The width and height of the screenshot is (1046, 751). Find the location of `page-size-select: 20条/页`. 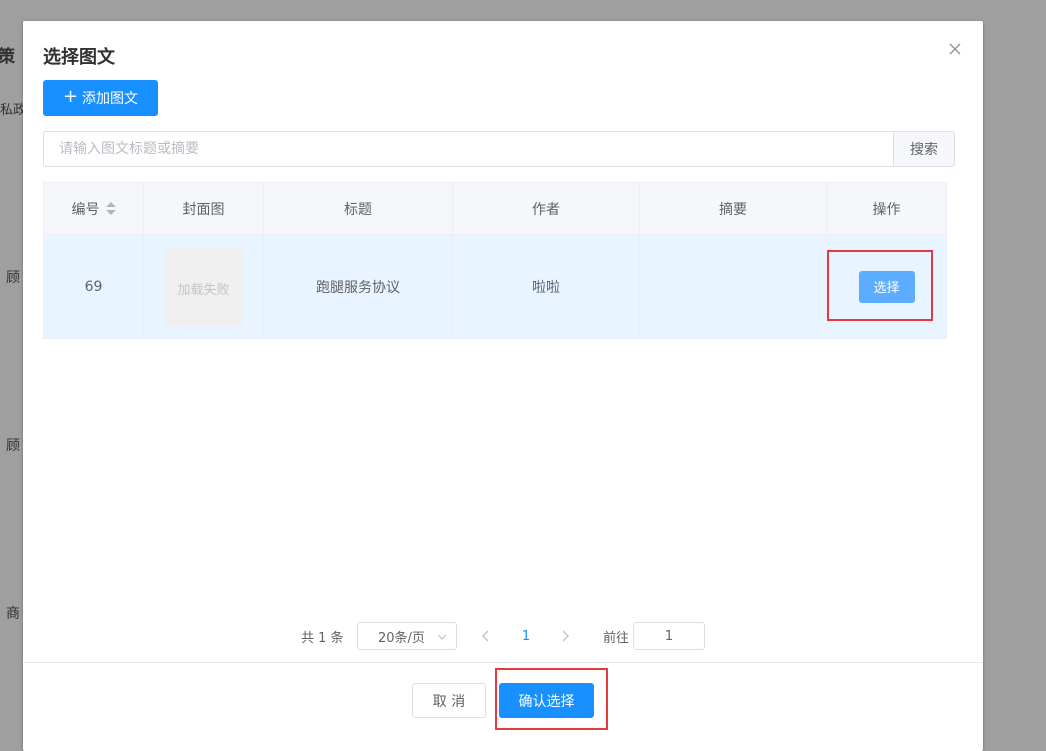

page-size-select: 20条/页 is located at coordinates (407, 636).